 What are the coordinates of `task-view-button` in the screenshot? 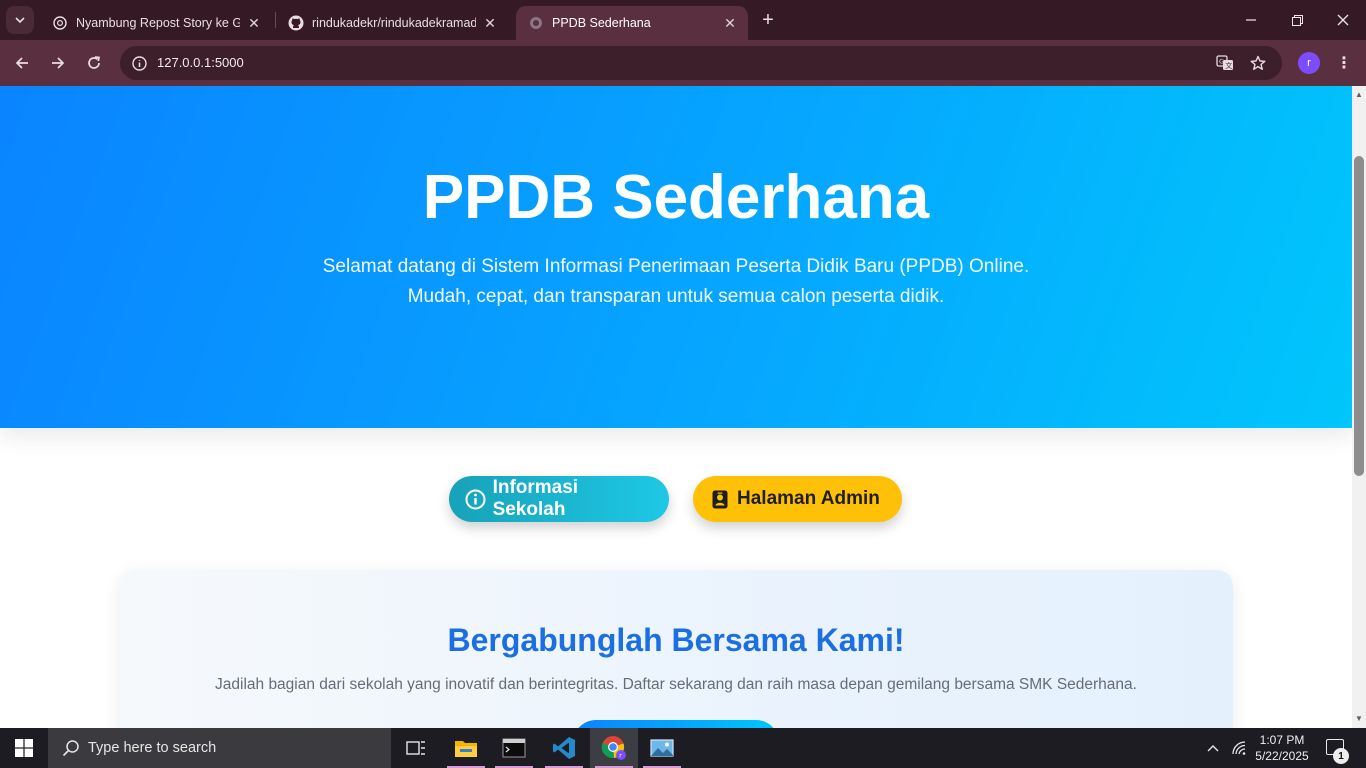 It's located at (416, 748).